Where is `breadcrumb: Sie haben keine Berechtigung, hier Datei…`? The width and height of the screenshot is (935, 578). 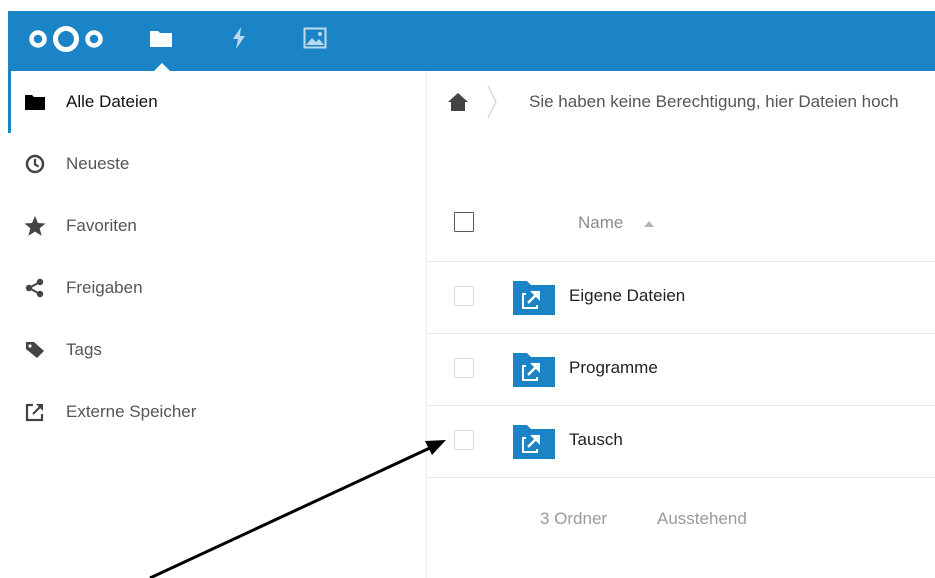 breadcrumb: Sie haben keine Berechtigung, hier Datei… is located at coordinates (681, 102).